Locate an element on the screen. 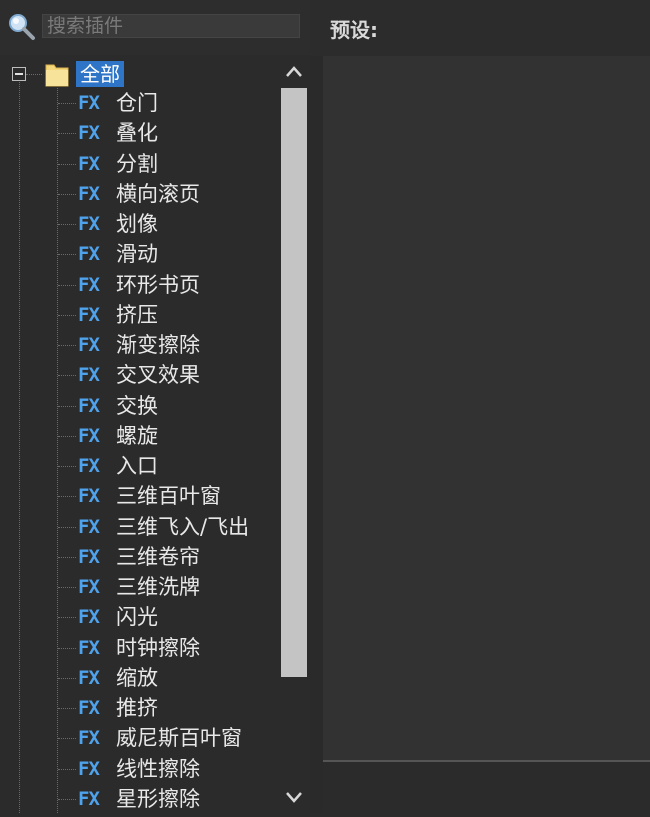 Image resolution: width=650 pixels, height=817 pixels. tree-item-label: 挤压 is located at coordinates (137, 314).